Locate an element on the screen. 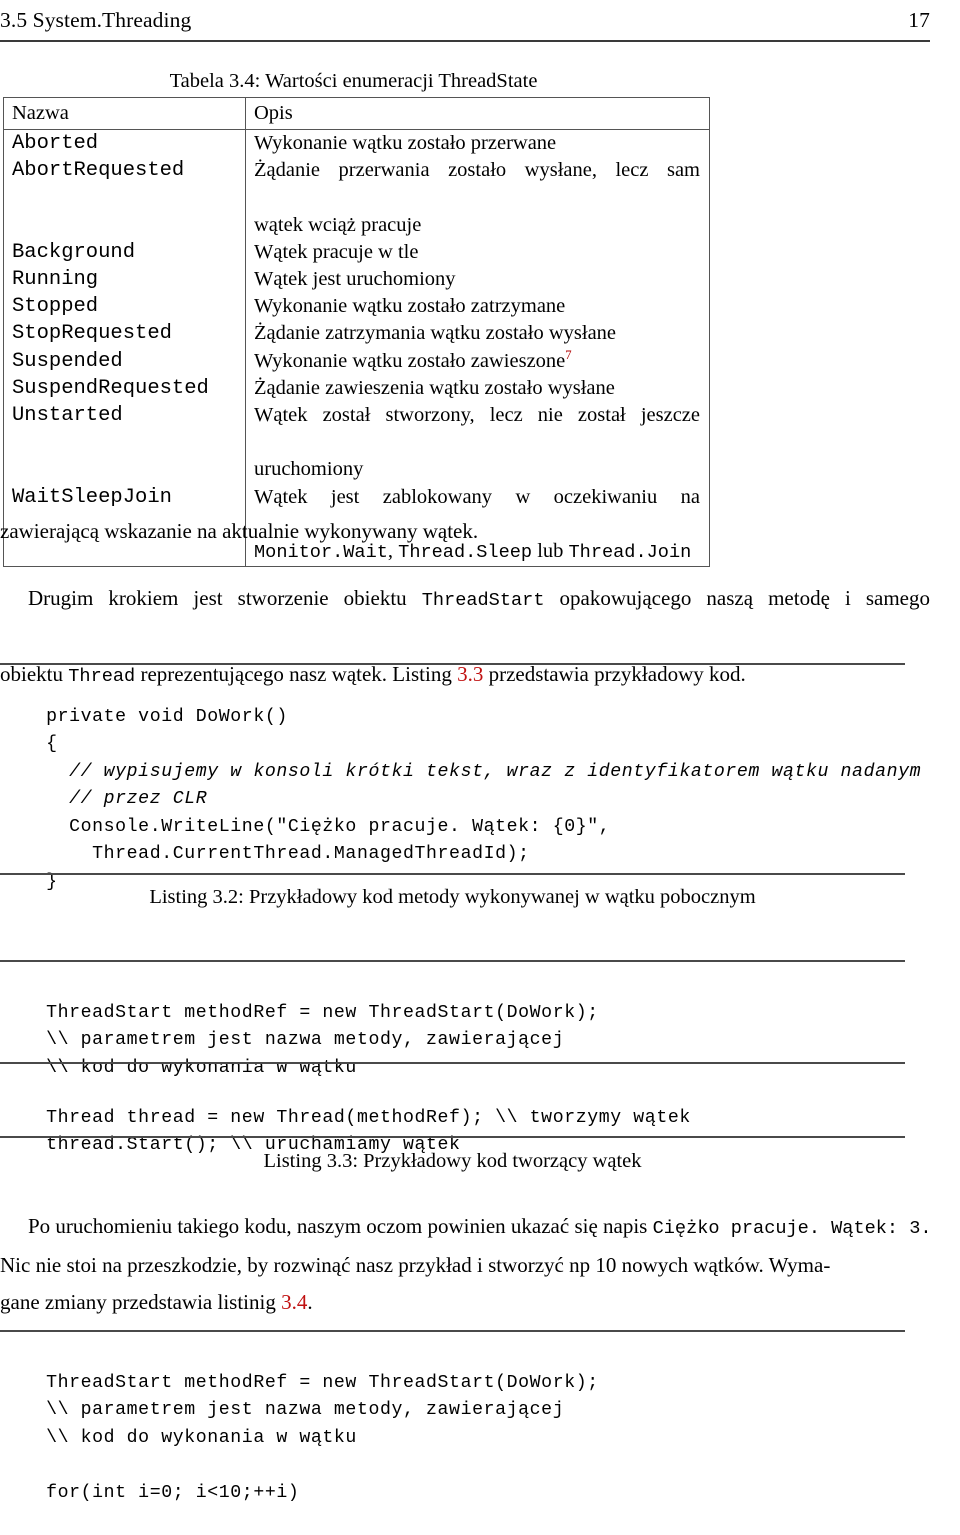 This screenshot has height=1535, width=960. row-desc: Wykonanie wątku zostało zawieszone7 is located at coordinates (477, 361).